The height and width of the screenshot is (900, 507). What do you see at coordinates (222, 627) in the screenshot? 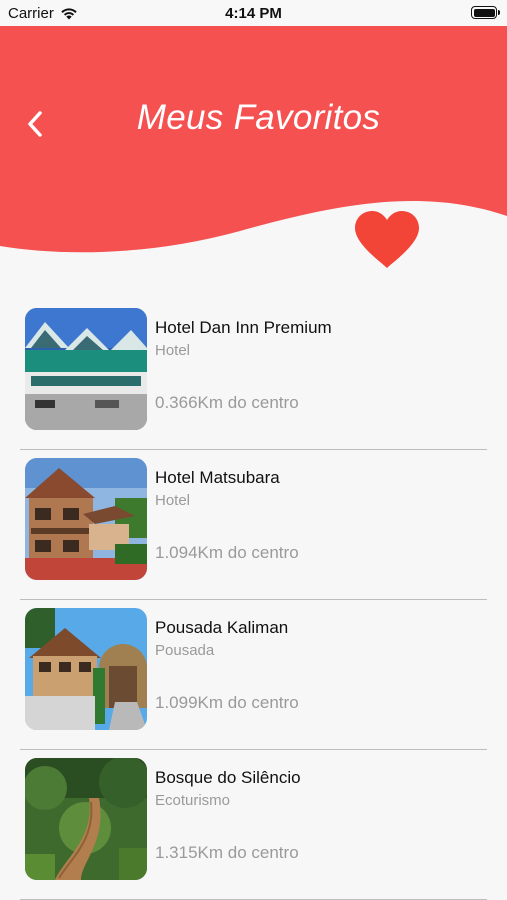
I see `item-name: Pousada Kaliman` at bounding box center [222, 627].